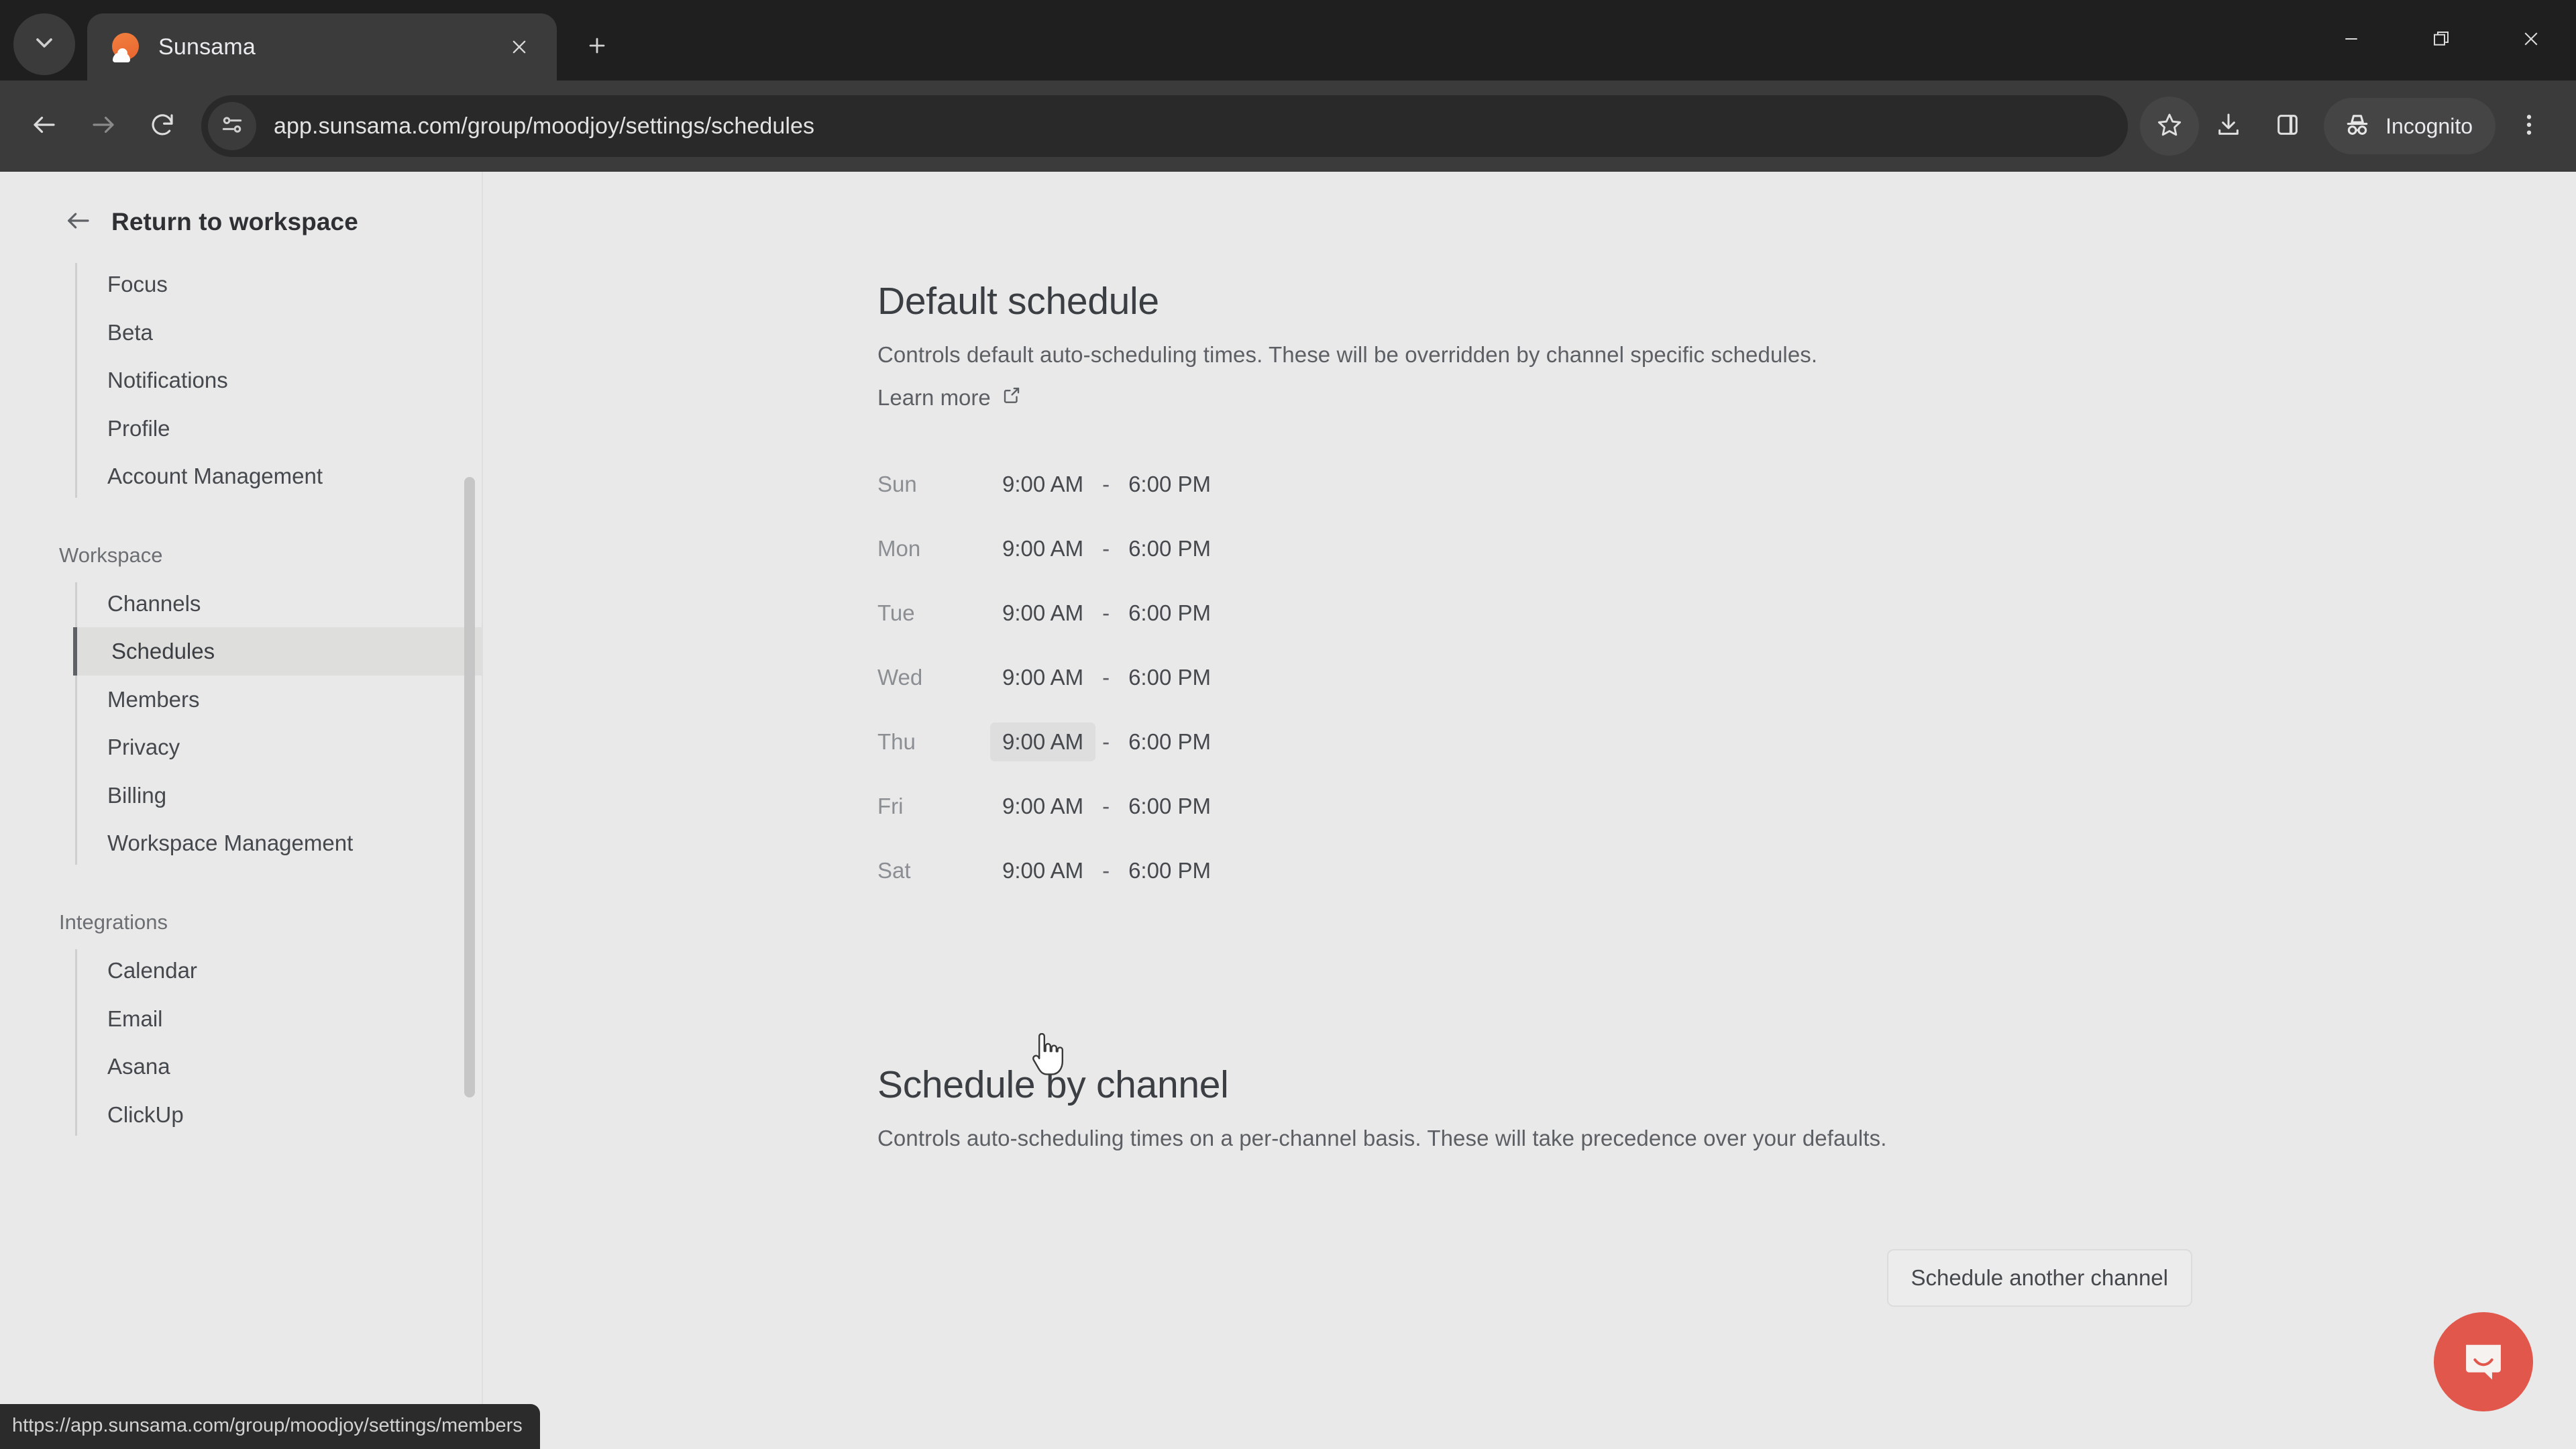 The width and height of the screenshot is (2576, 1449). What do you see at coordinates (890, 806) in the screenshot?
I see `schedule-day-label: Fri` at bounding box center [890, 806].